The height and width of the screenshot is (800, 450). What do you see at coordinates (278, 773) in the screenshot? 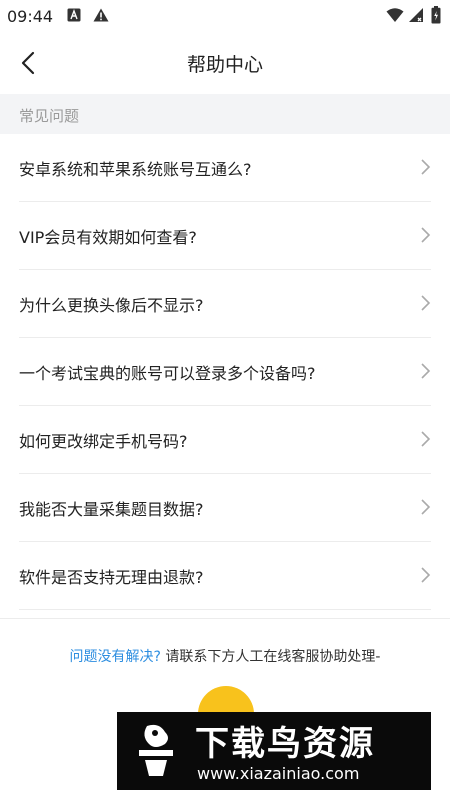
I see `watermark-url: www.xiazainiao.com` at bounding box center [278, 773].